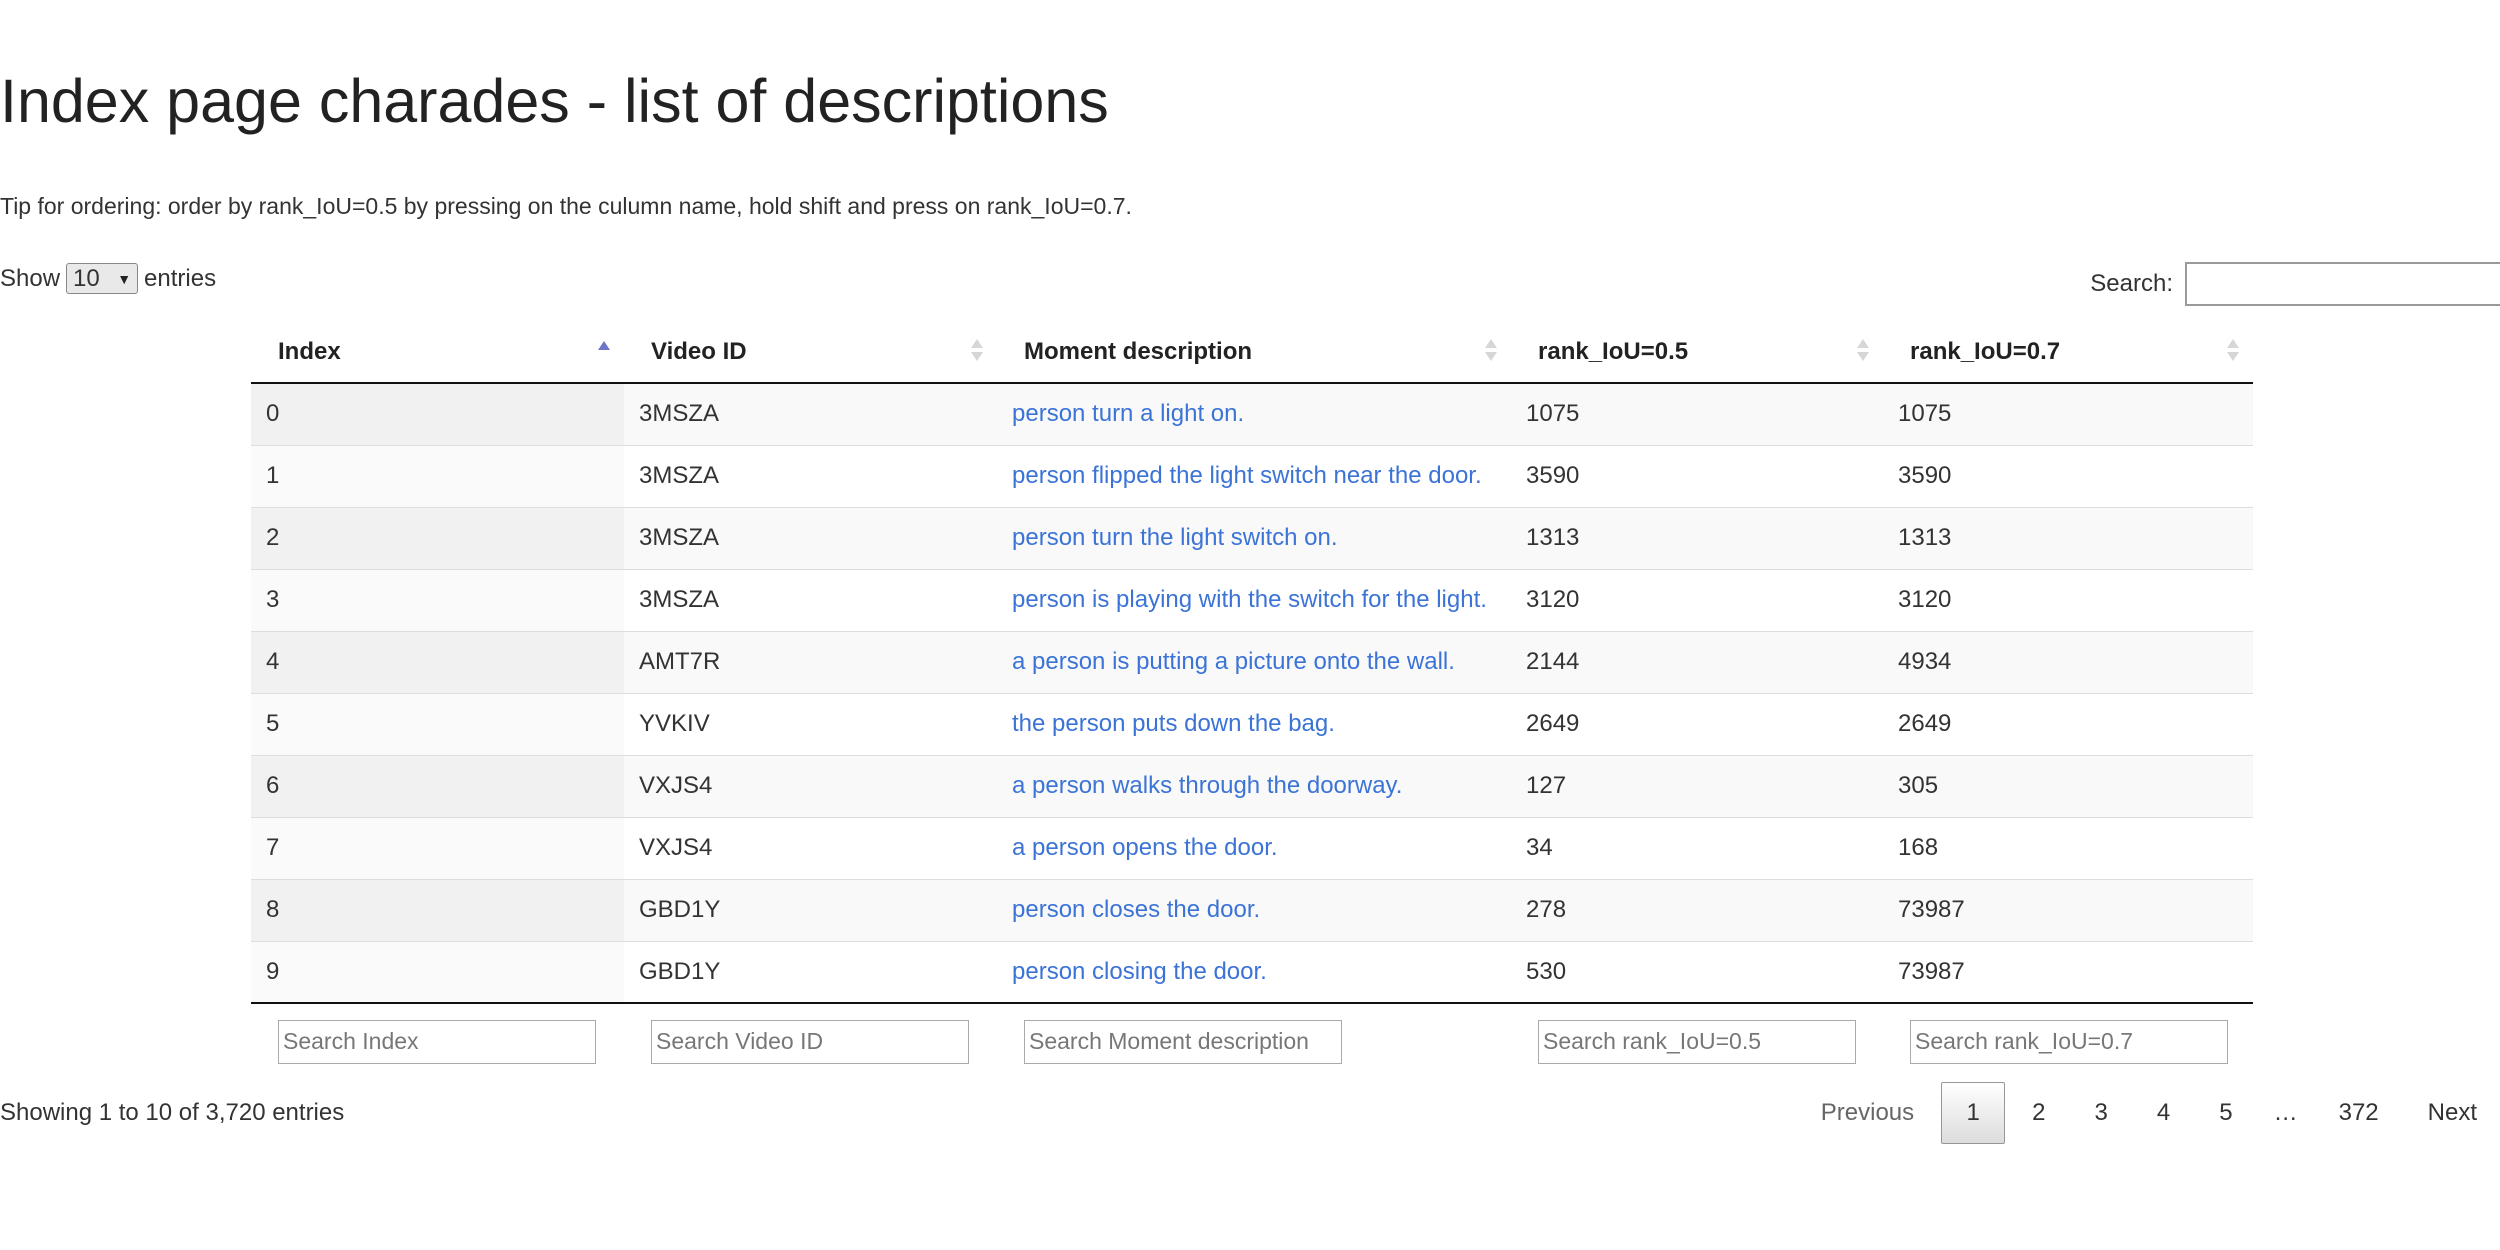  I want to click on column-header-4: rank_IoU=0.7, so click(2068, 352).